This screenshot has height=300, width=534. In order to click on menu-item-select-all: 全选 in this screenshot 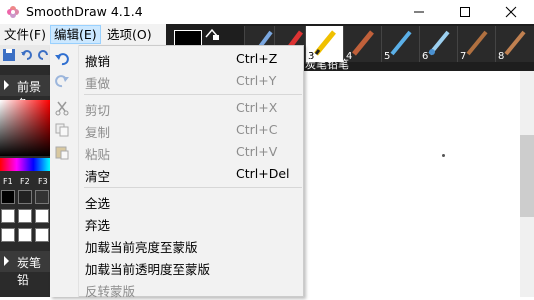, I will do `click(191, 201)`.